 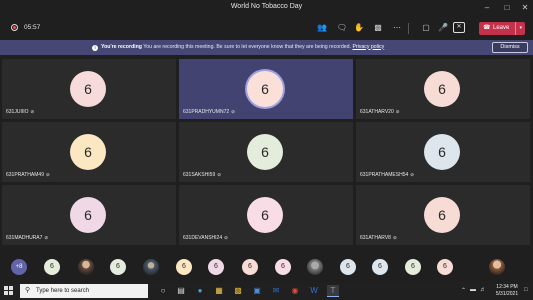 What do you see at coordinates (378, 28) in the screenshot?
I see `share-screen-icon: ▩` at bounding box center [378, 28].